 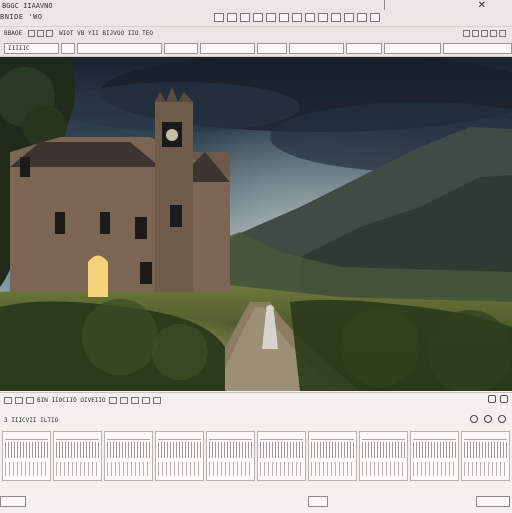 What do you see at coordinates (502, 419) in the screenshot?
I see `more-icon` at bounding box center [502, 419].